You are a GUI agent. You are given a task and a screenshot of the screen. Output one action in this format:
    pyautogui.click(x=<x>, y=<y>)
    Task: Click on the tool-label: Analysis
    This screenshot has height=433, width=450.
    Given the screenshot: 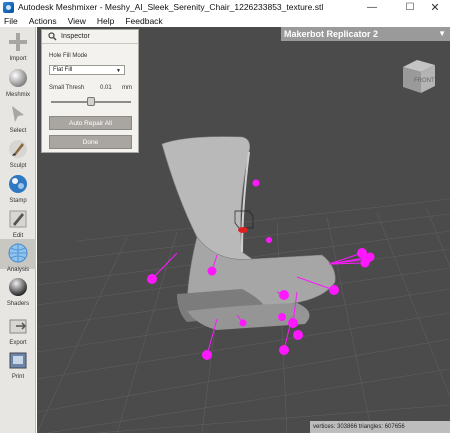 What is the action you would take?
    pyautogui.click(x=18, y=270)
    